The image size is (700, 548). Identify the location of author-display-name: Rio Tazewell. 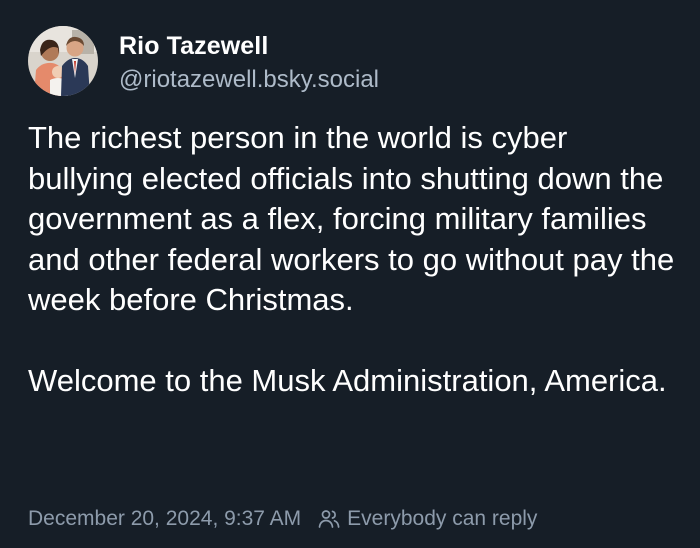
(193, 46).